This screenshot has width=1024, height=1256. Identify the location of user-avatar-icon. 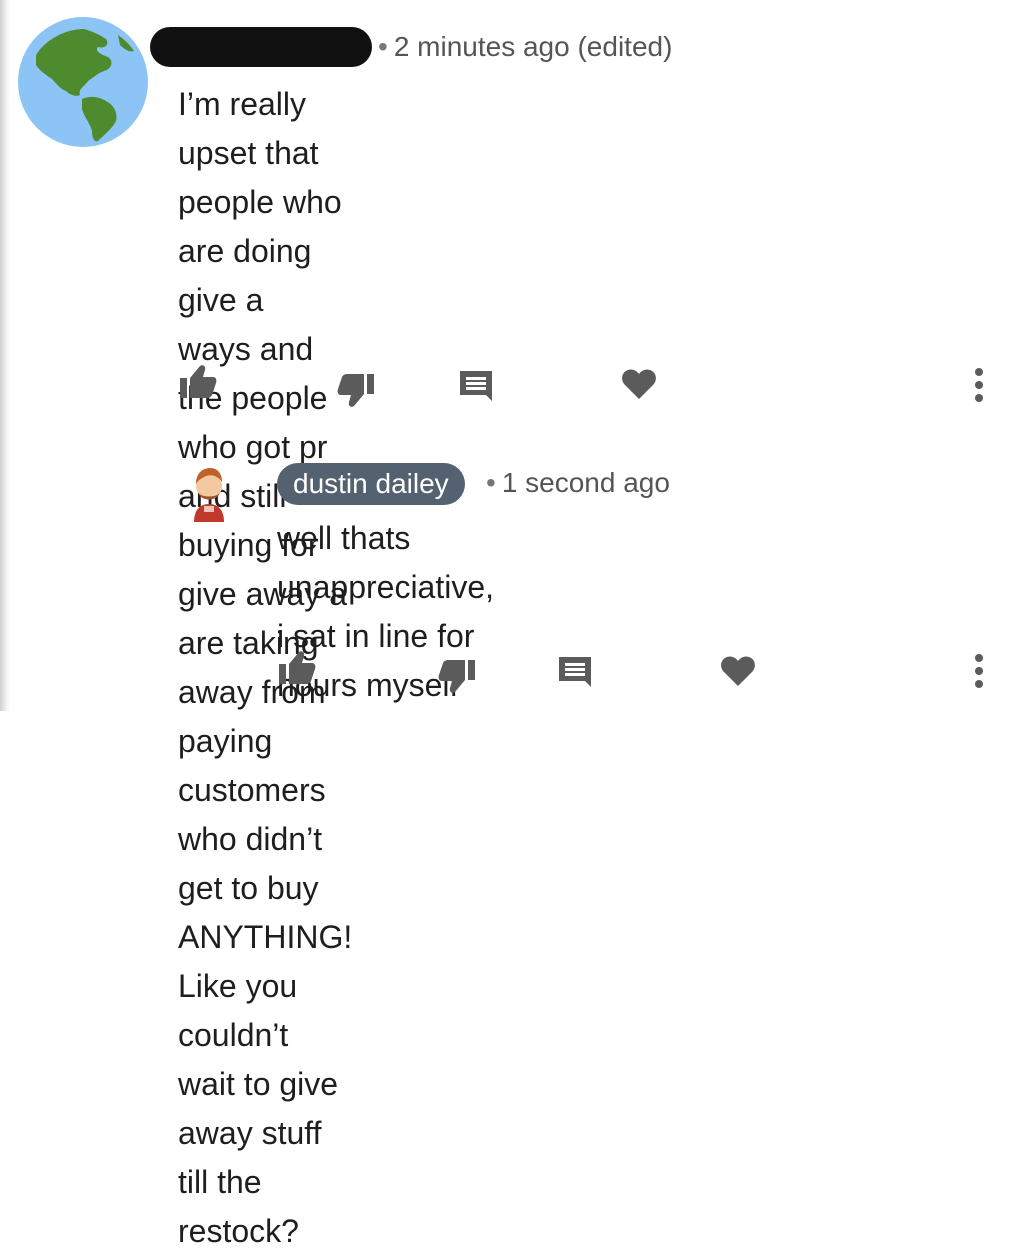
(209, 492).